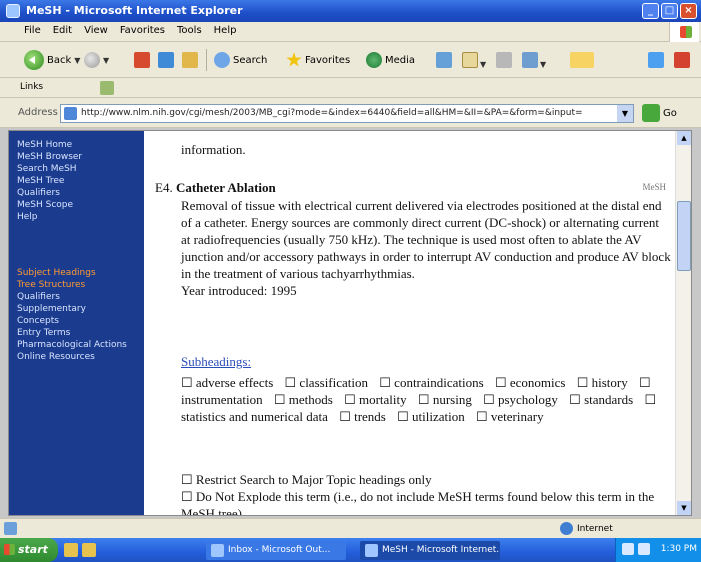  What do you see at coordinates (426, 361) in the screenshot?
I see `subheadings-link: Subheadings:` at bounding box center [426, 361].